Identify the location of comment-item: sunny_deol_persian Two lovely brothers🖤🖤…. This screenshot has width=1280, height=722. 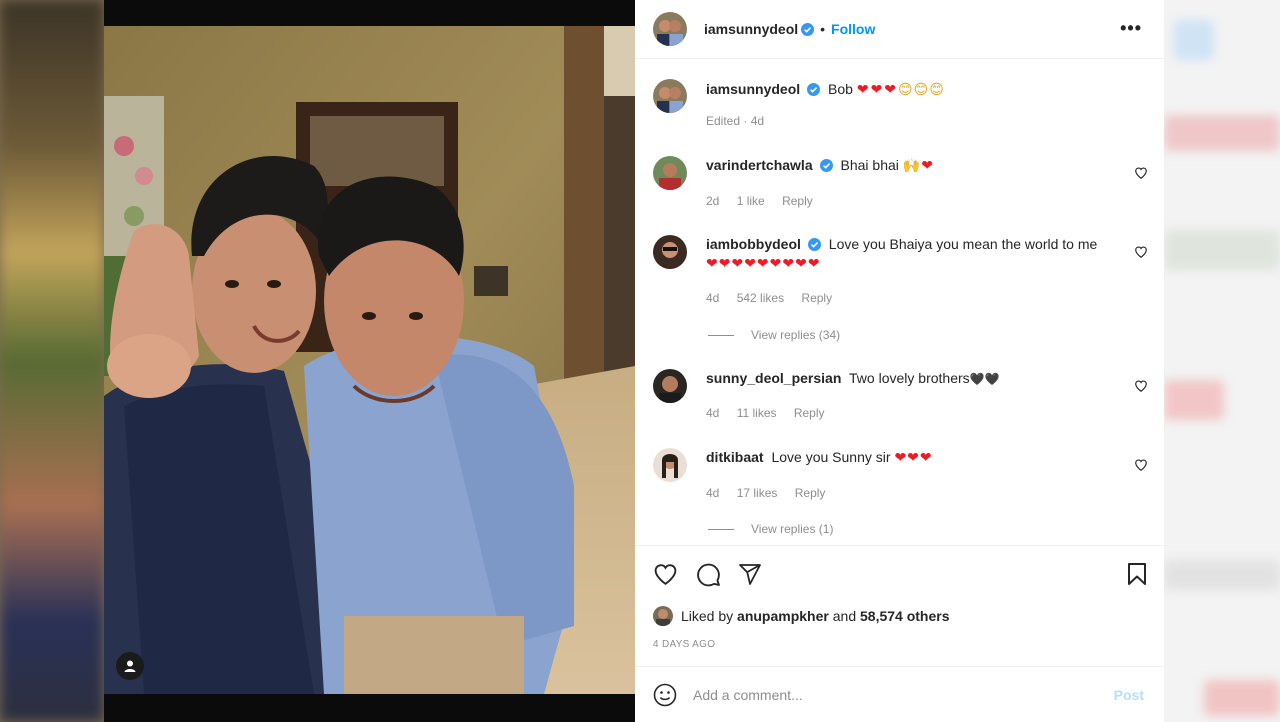
(900, 399).